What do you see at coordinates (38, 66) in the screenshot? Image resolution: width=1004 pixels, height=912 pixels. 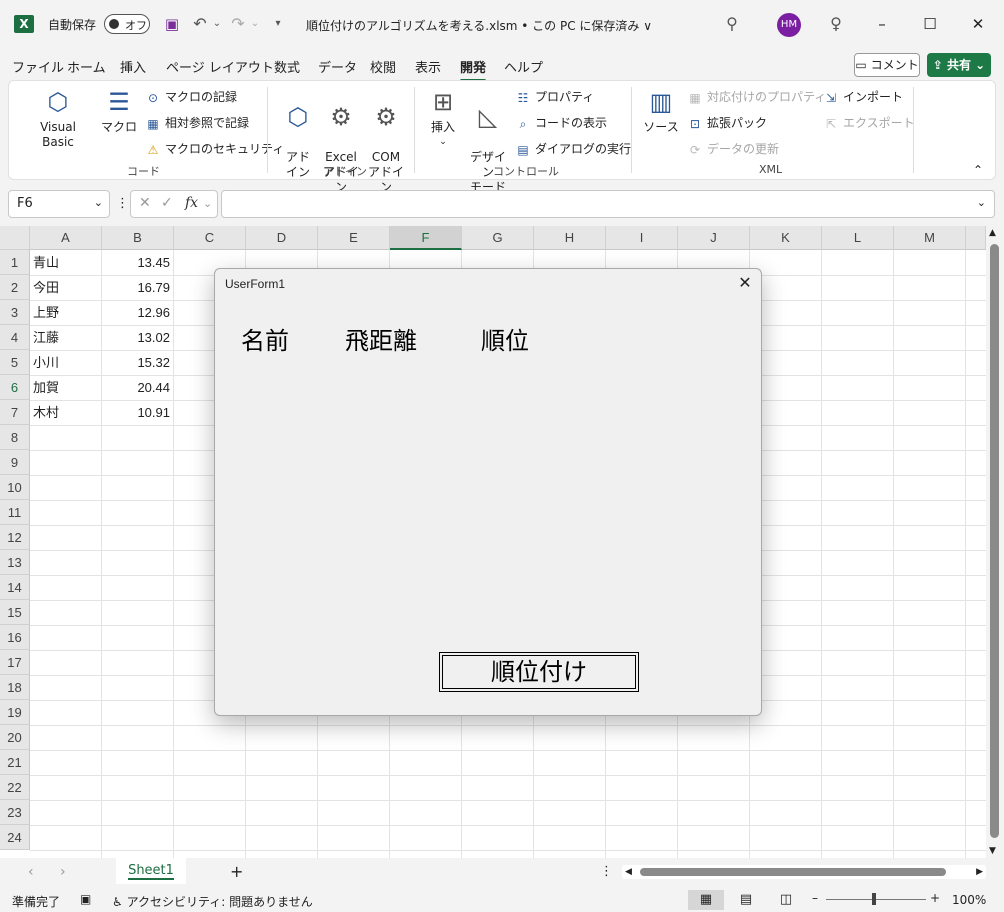 I see `tab-file: ファイル` at bounding box center [38, 66].